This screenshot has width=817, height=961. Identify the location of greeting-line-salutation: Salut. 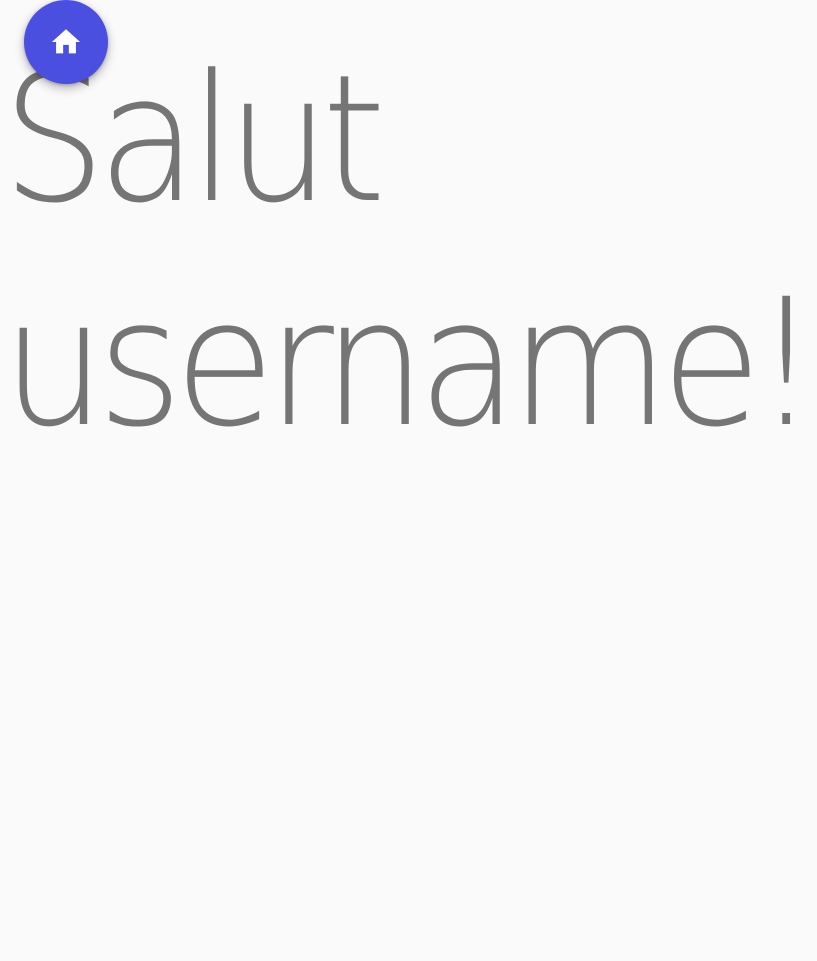
(194, 139).